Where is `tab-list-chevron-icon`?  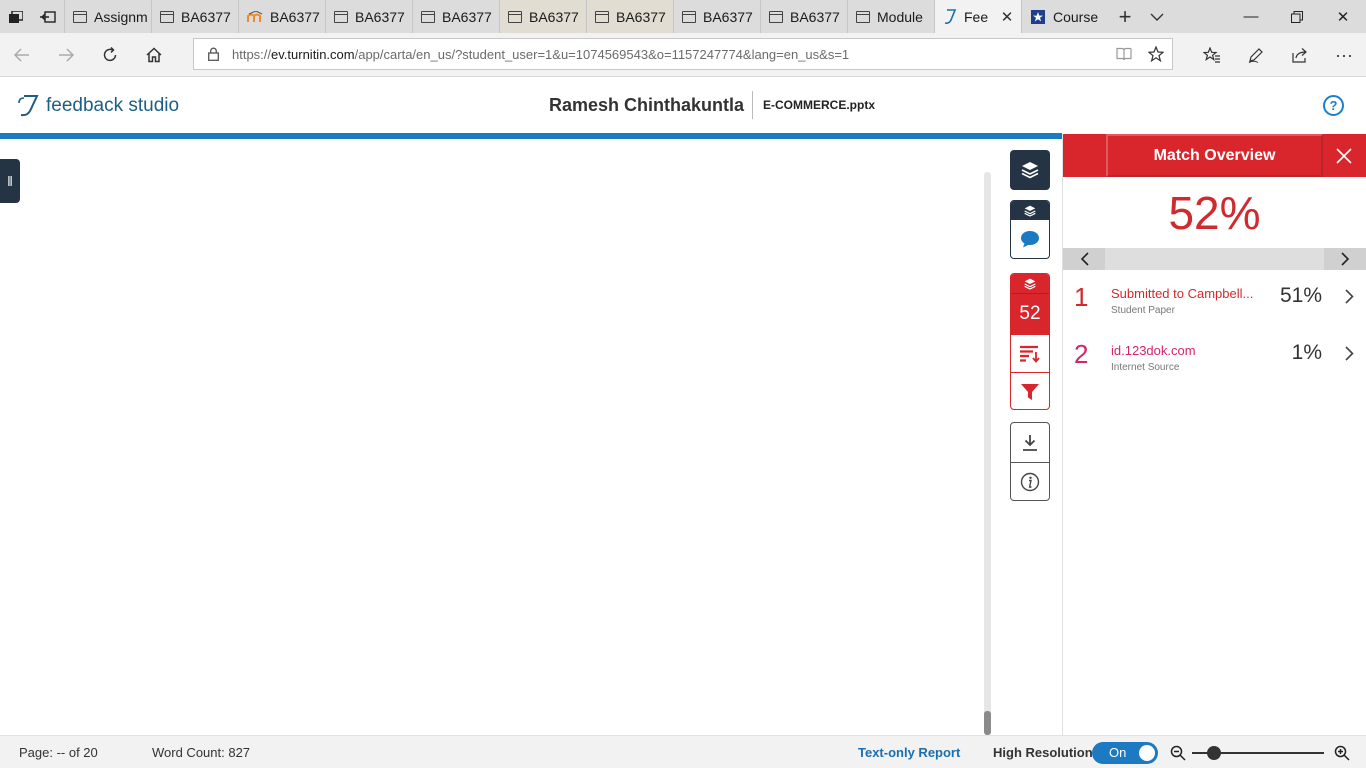
tab-list-chevron-icon is located at coordinates (1157, 16).